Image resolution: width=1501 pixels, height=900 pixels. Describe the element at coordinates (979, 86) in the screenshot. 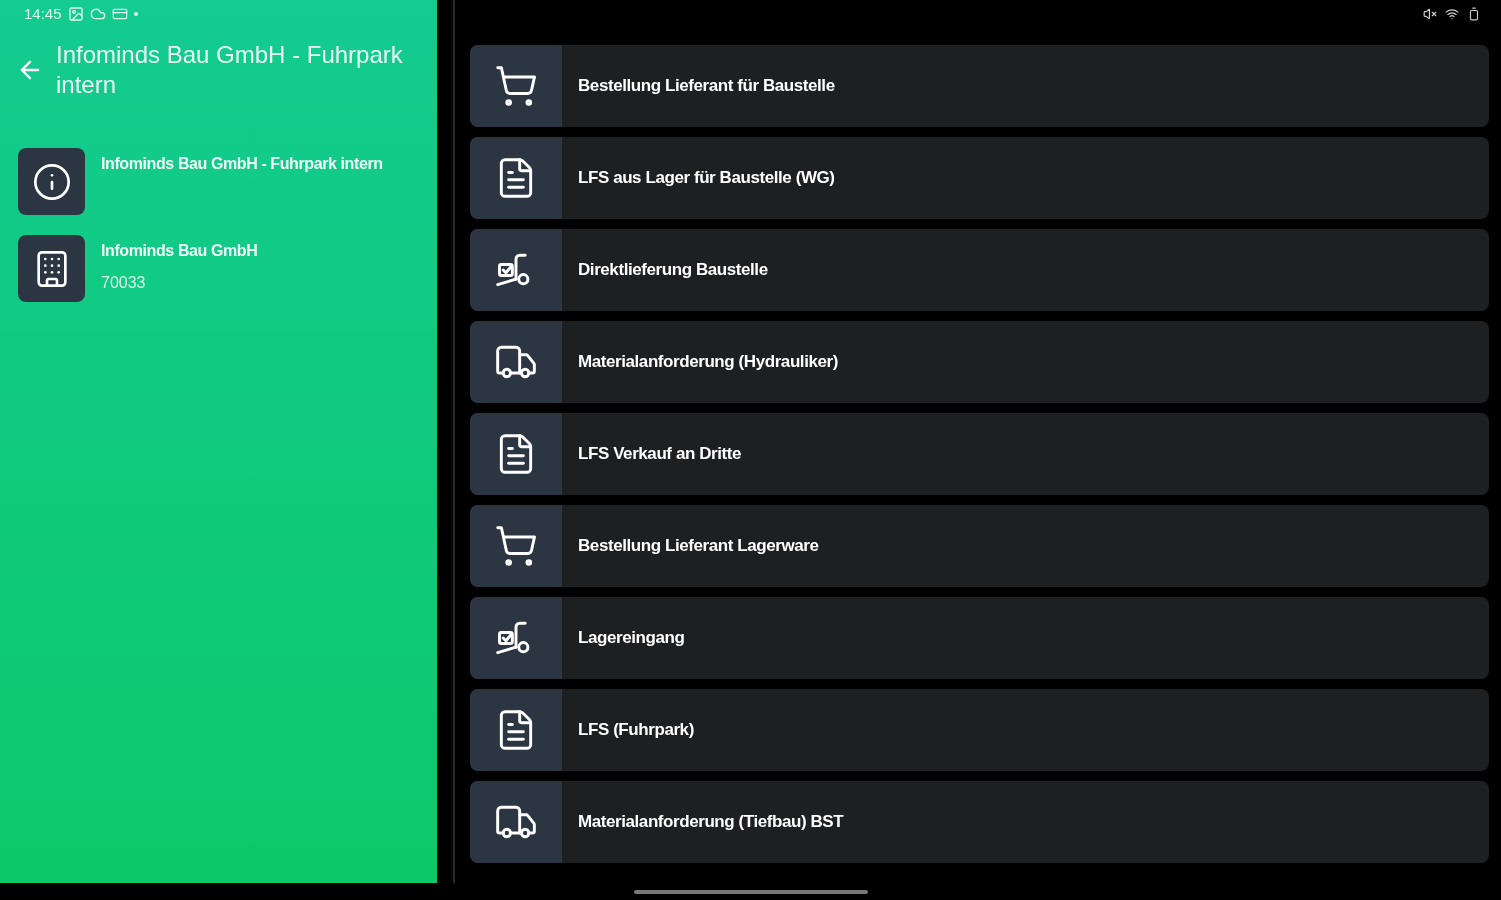

I see `action-item: Bestellung Lieferant für Baustelle` at that location.